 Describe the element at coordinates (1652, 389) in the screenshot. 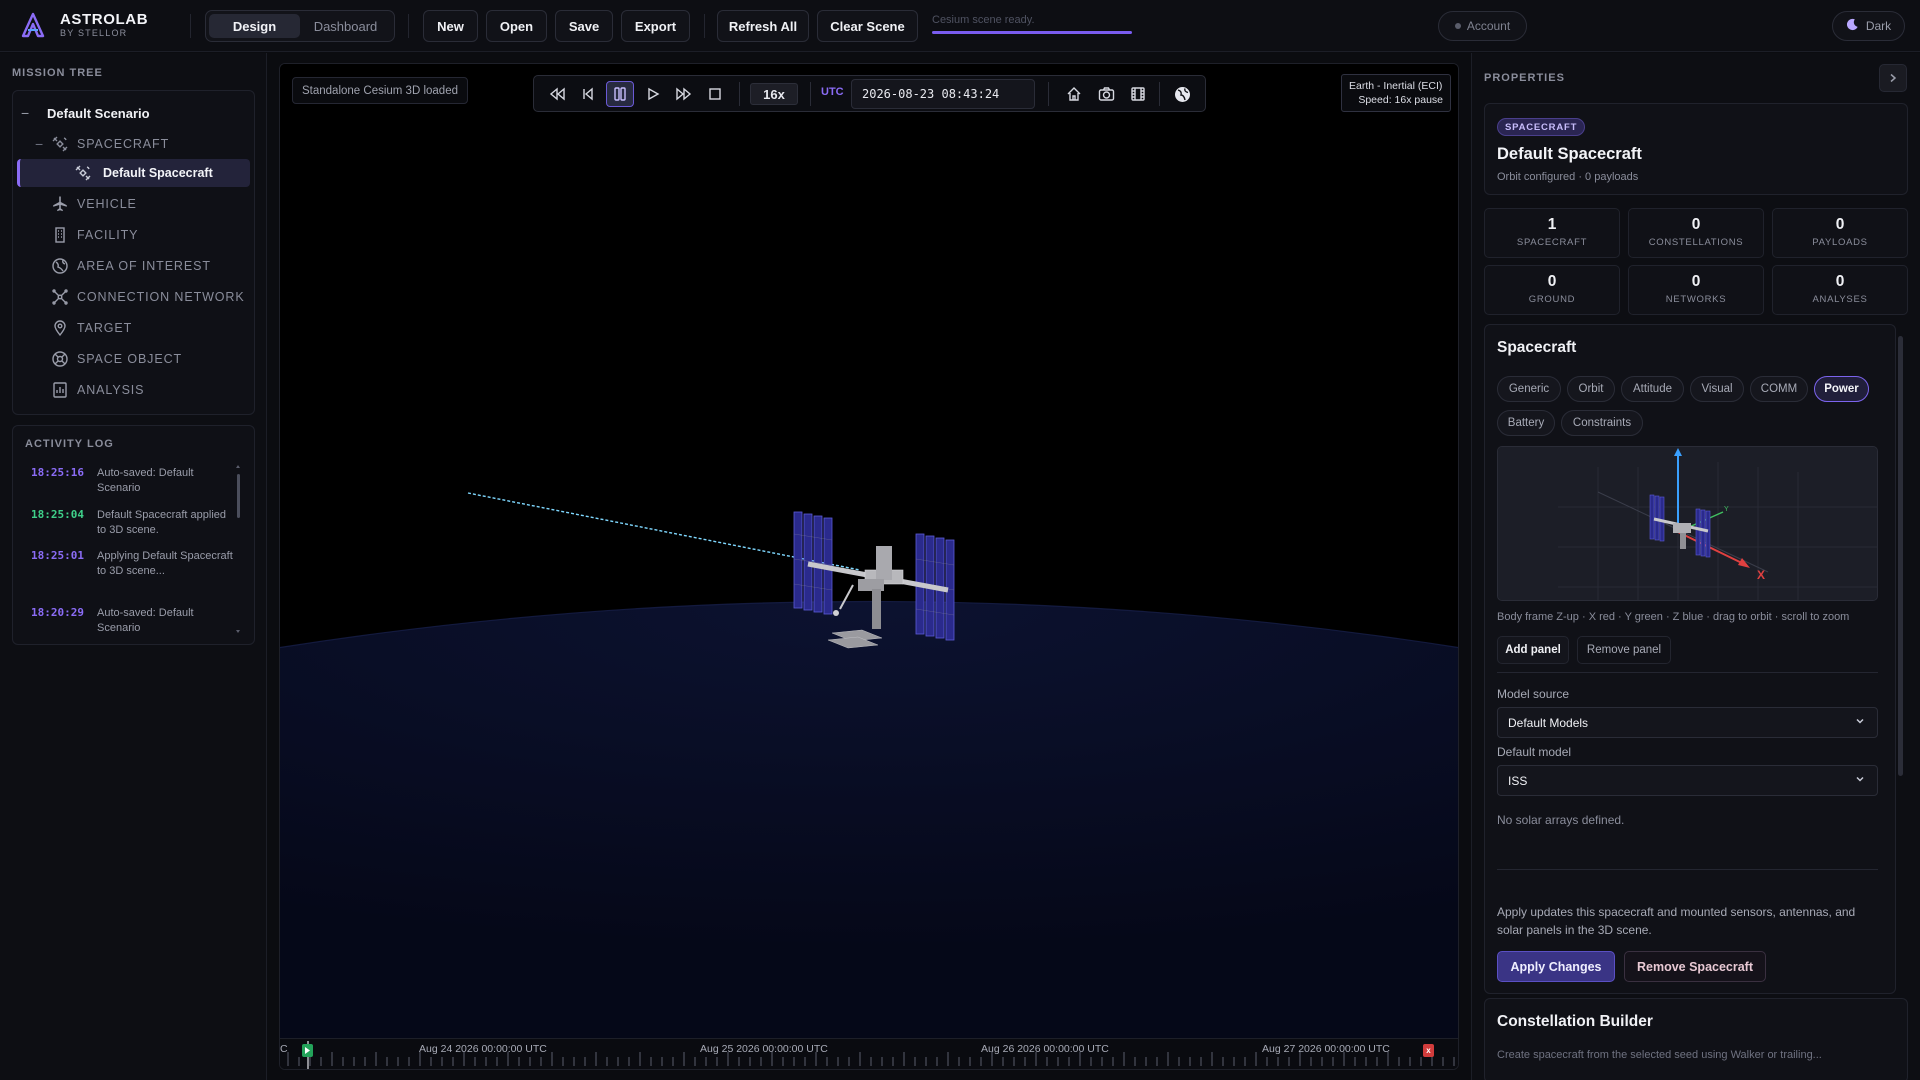

I see `tab-attitude: Attitude` at that location.